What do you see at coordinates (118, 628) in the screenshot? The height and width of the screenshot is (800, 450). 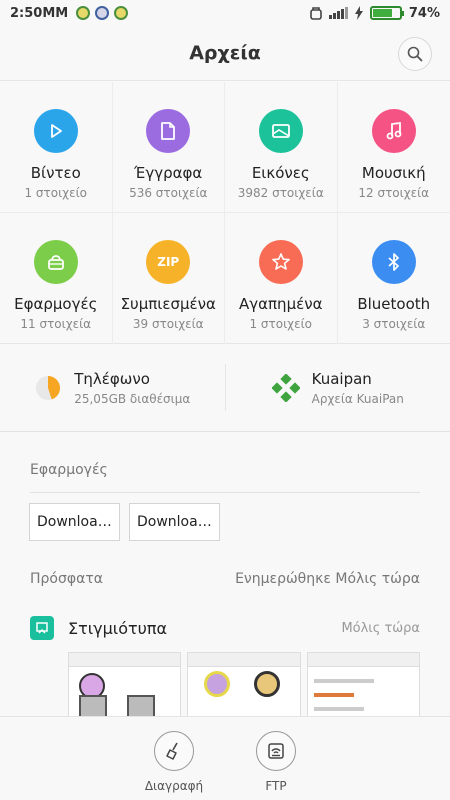 I see `recent-group-label: Στιγμιότυπα` at bounding box center [118, 628].